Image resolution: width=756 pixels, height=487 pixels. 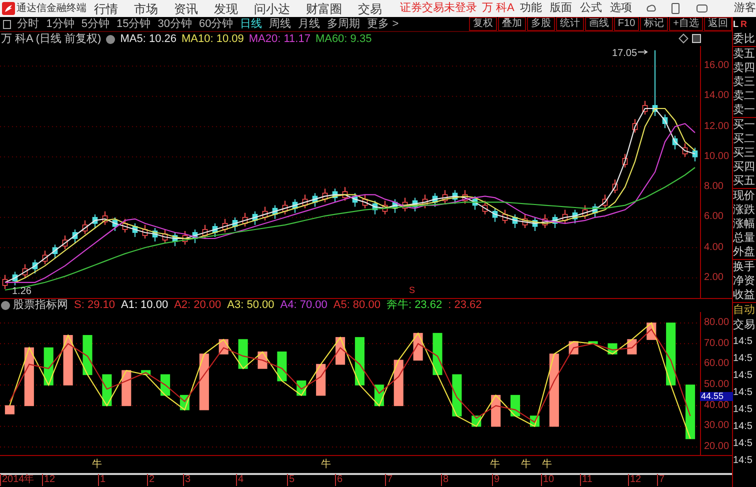 I want to click on panel-header-label: L, so click(x=735, y=25).